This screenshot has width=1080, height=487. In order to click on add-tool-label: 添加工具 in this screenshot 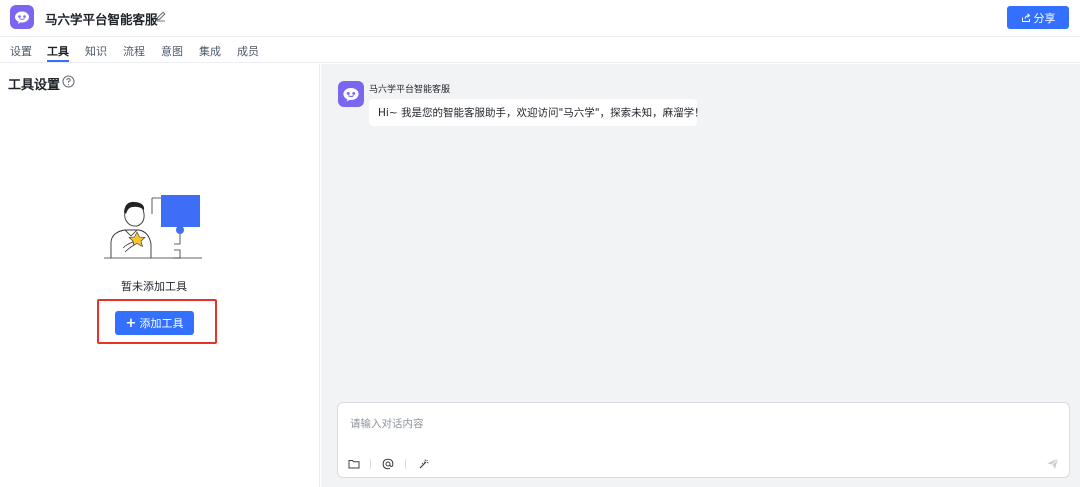, I will do `click(161, 323)`.